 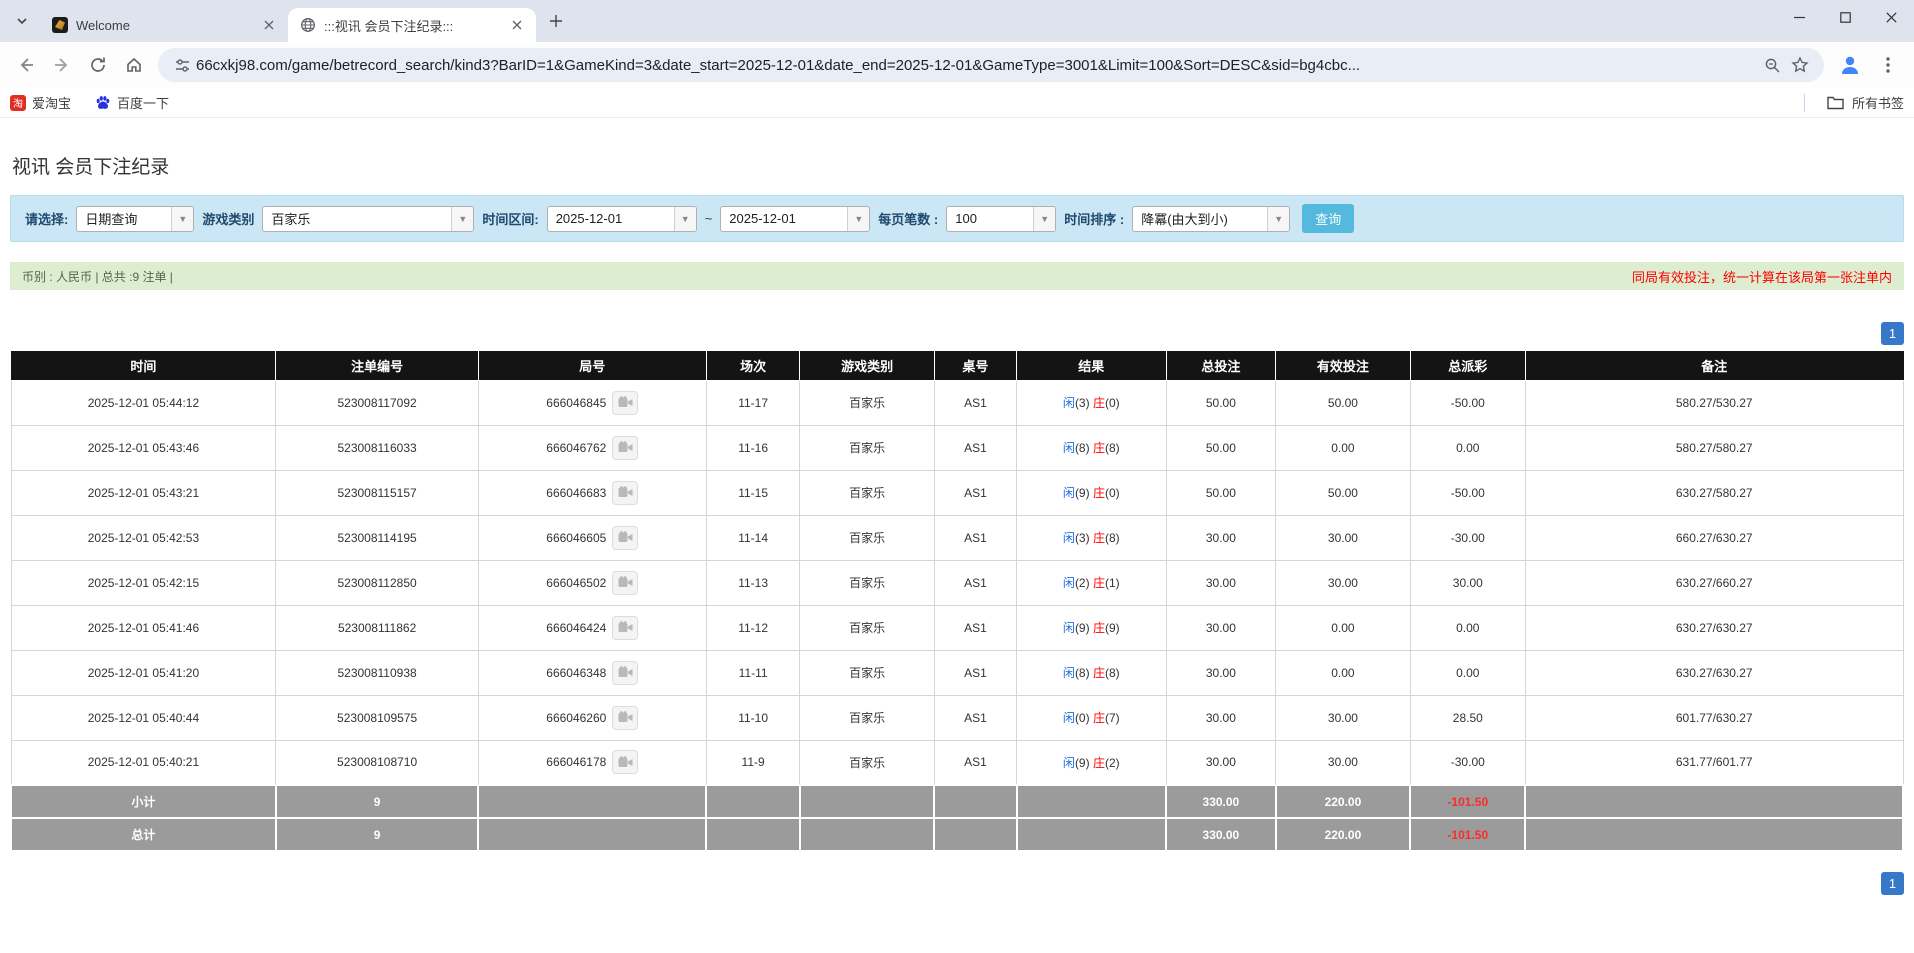 I want to click on home-icon, so click(x=134, y=65).